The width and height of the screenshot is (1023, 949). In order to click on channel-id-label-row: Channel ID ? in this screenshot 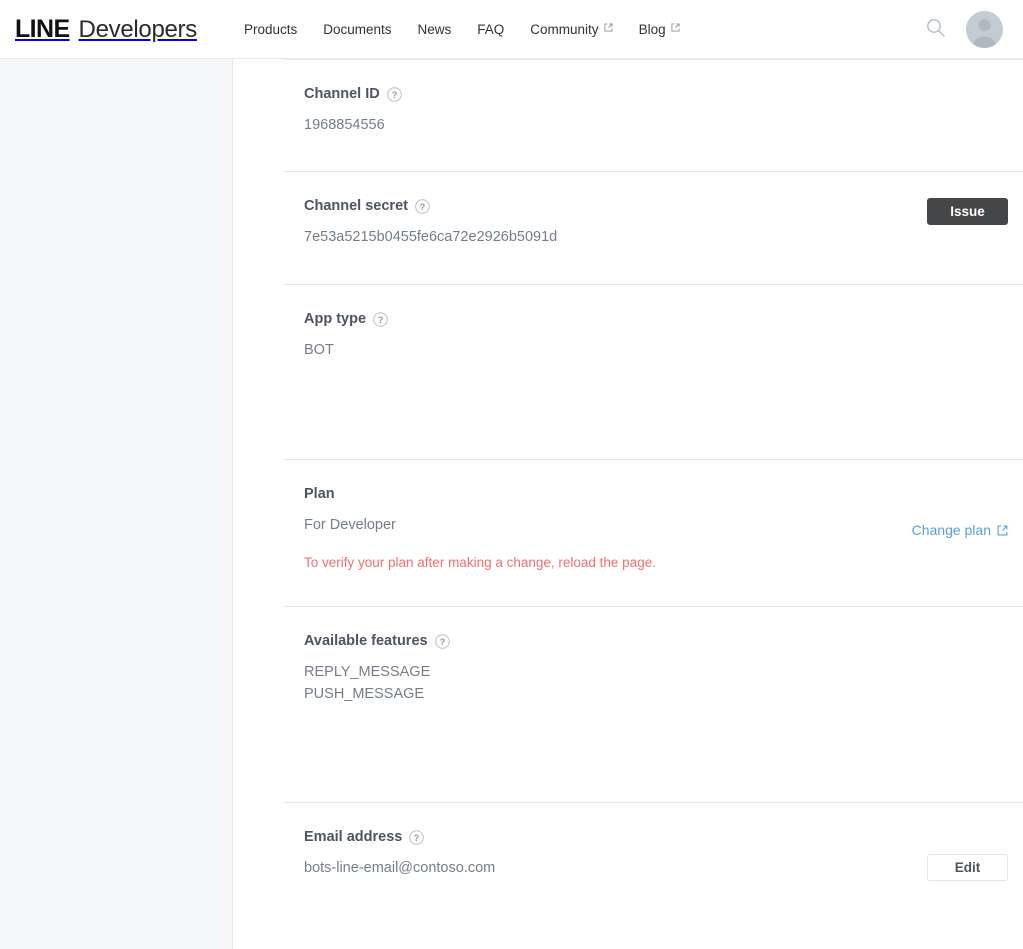, I will do `click(656, 94)`.